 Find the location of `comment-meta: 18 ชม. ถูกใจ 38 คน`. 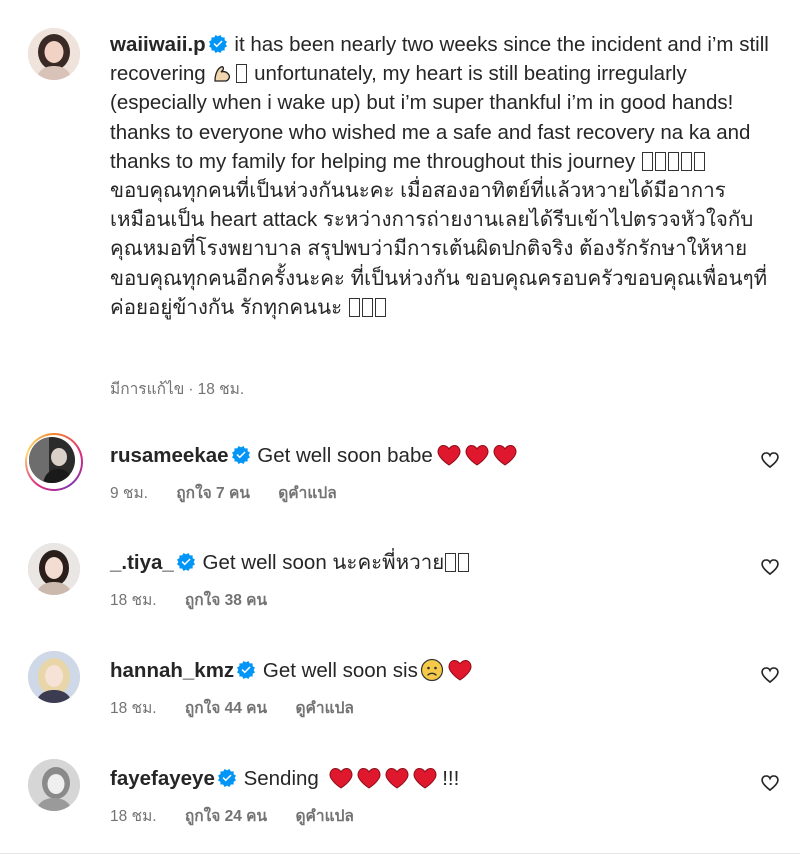

comment-meta: 18 ชม. ถูกใจ 38 คน is located at coordinates (200, 599).